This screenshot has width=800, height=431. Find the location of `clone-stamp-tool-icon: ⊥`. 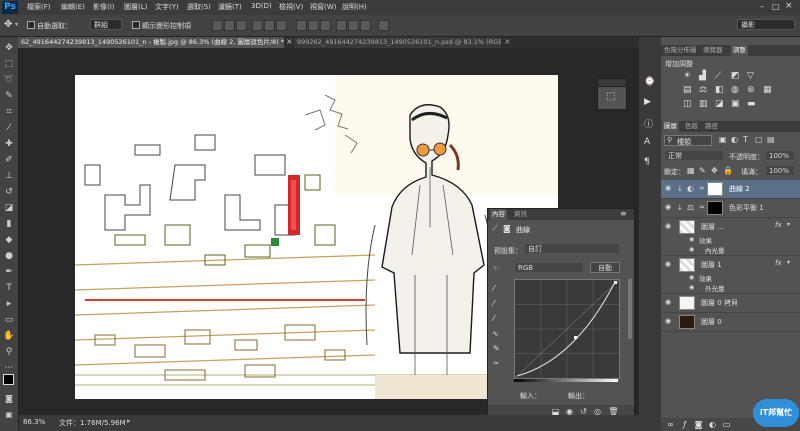

clone-stamp-tool-icon: ⊥ is located at coordinates (9, 176).